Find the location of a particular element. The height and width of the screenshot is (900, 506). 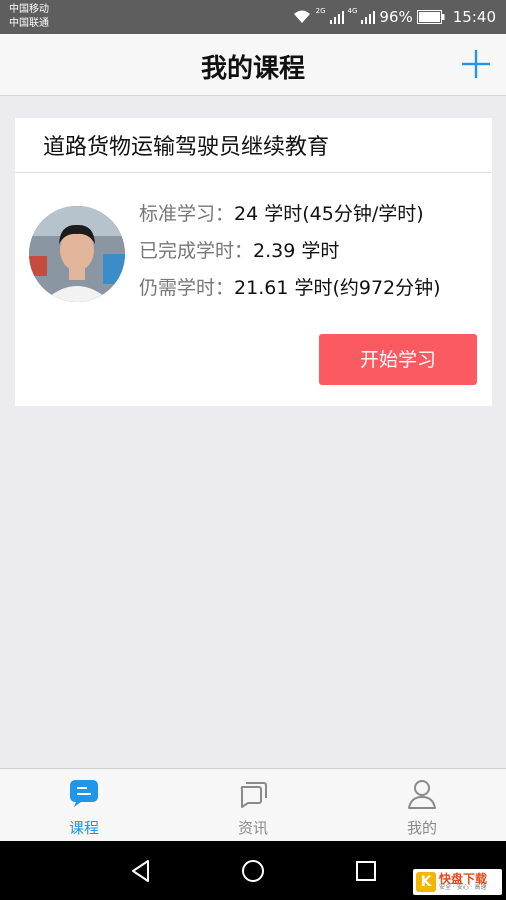

wifi-icon is located at coordinates (301, 16).